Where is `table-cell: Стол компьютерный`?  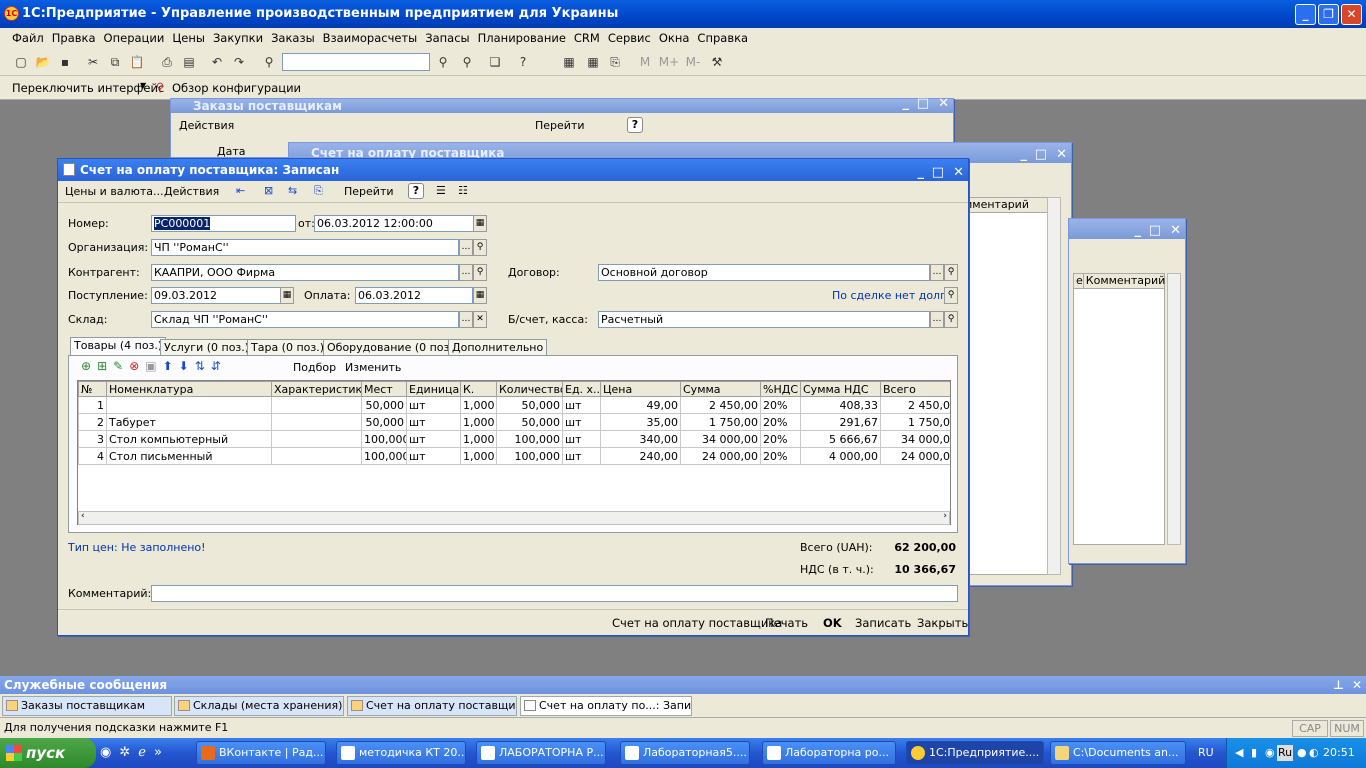
table-cell: Стол компьютерный is located at coordinates (189, 439).